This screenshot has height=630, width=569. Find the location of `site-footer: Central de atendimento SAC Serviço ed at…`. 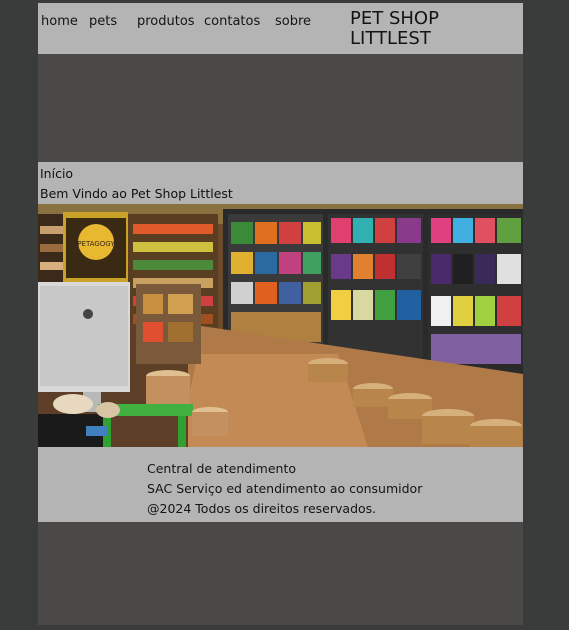

site-footer: Central de atendimento SAC Serviço ed at… is located at coordinates (280, 484).